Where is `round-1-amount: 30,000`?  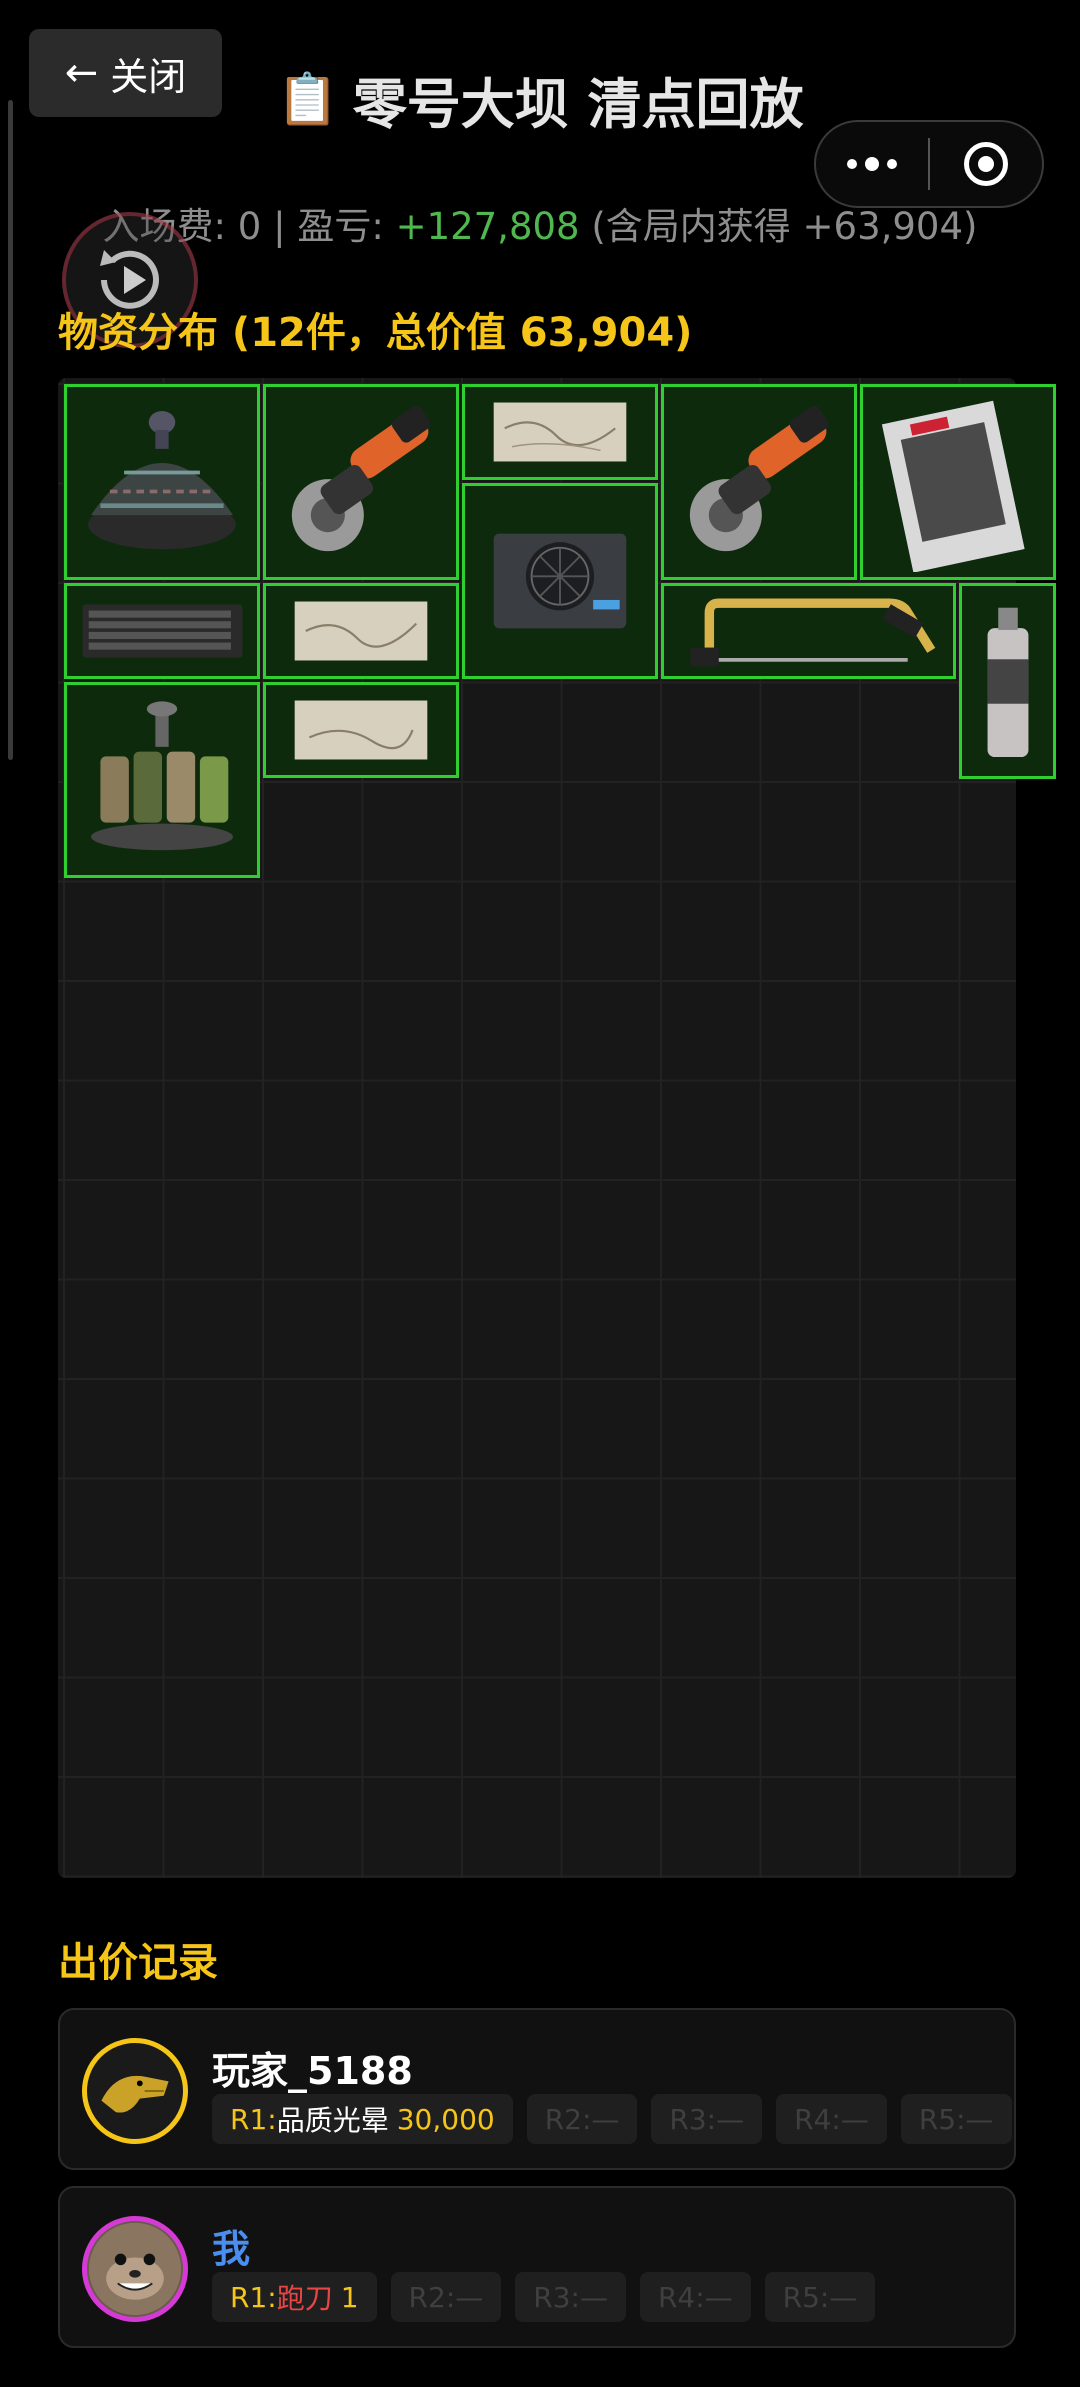 round-1-amount: 30,000 is located at coordinates (445, 2119).